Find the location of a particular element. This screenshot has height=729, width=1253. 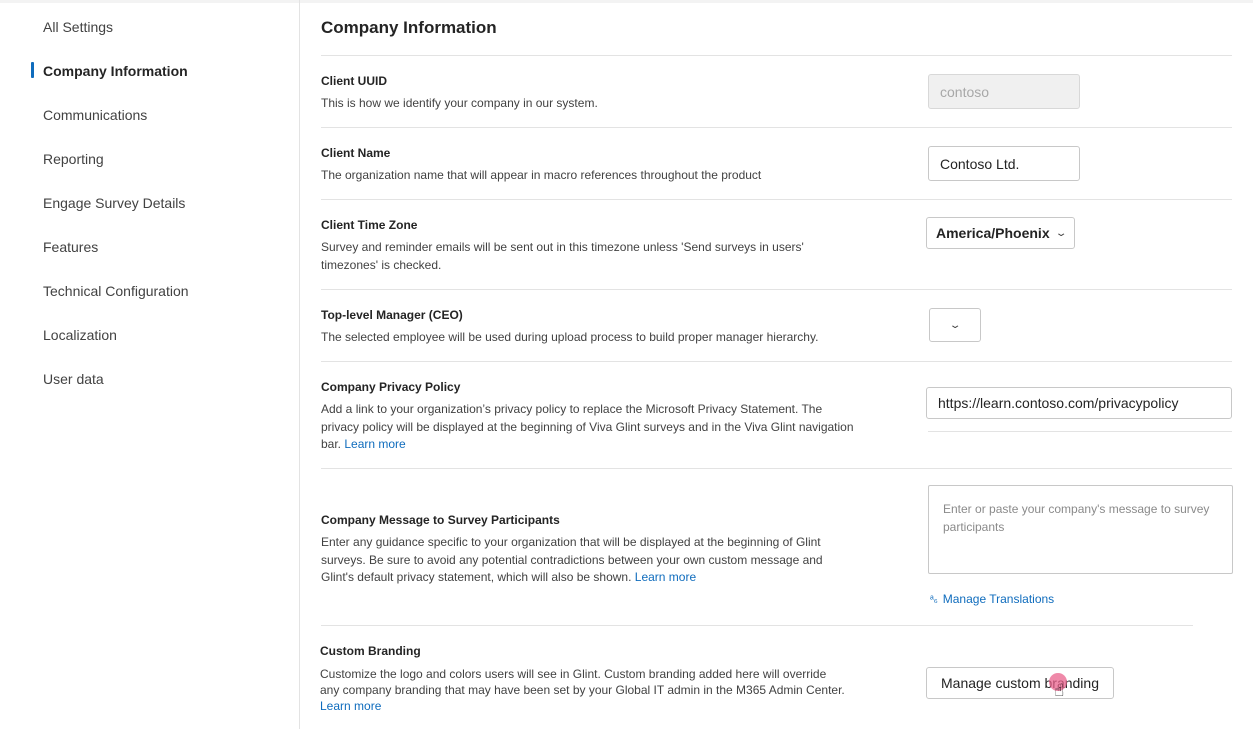

ceo-dropdown: ⌄ is located at coordinates (955, 325).